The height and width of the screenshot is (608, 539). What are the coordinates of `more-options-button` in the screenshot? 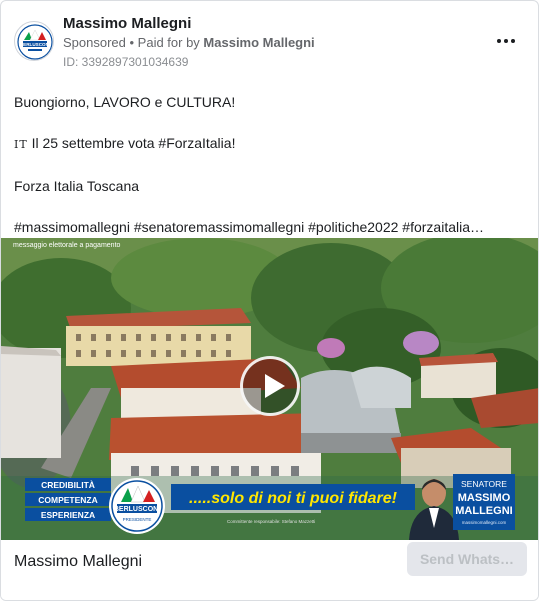 It's located at (506, 41).